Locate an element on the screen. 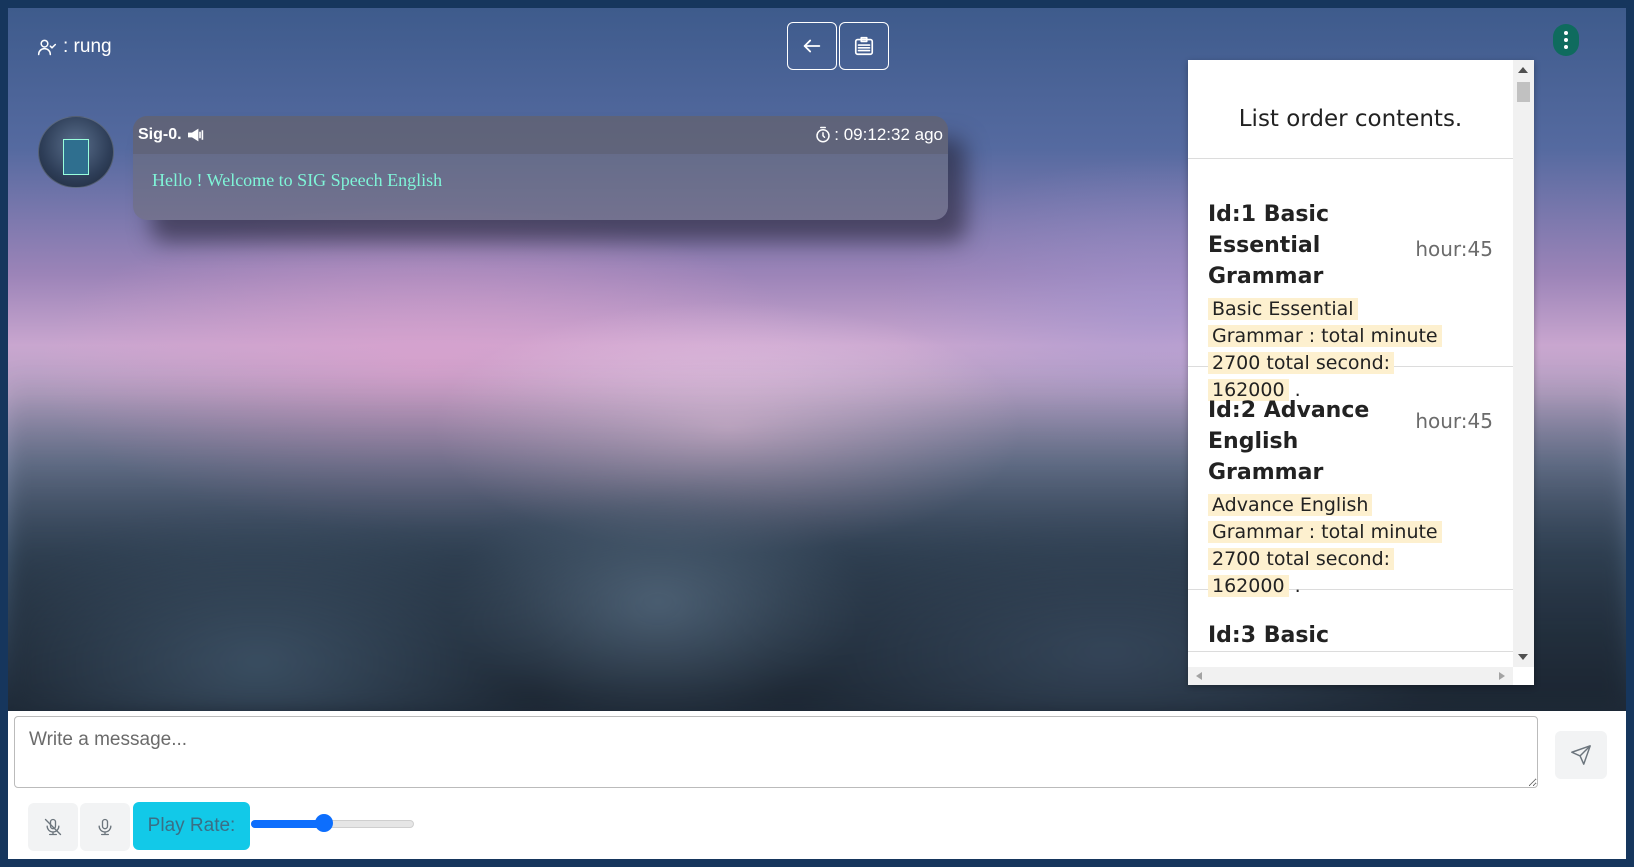 Image resolution: width=1634 pixels, height=867 pixels. mic-mute-icon is located at coordinates (53, 827).